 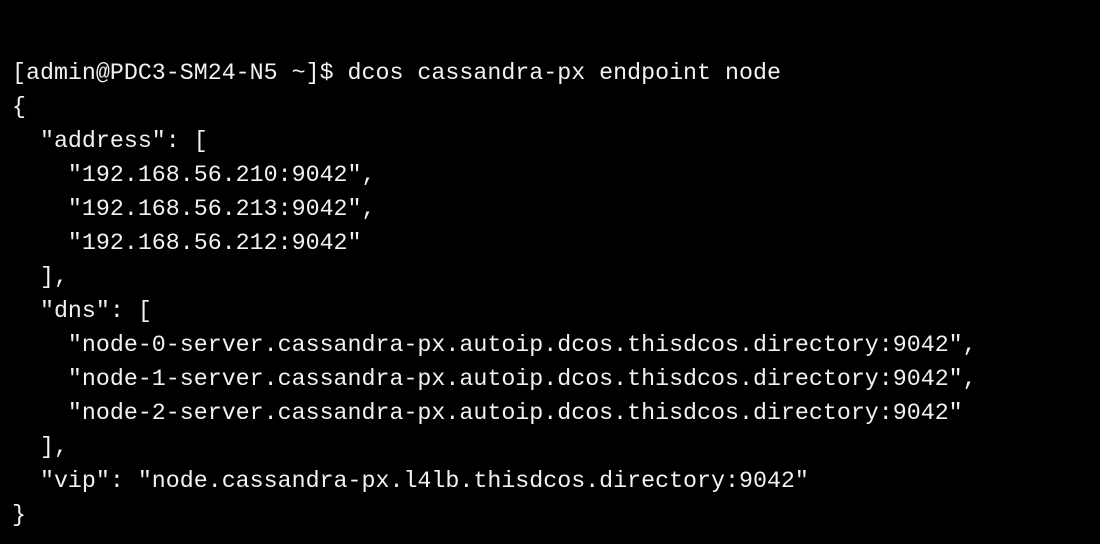 What do you see at coordinates (19, 515) in the screenshot?
I see `output-line: }` at bounding box center [19, 515].